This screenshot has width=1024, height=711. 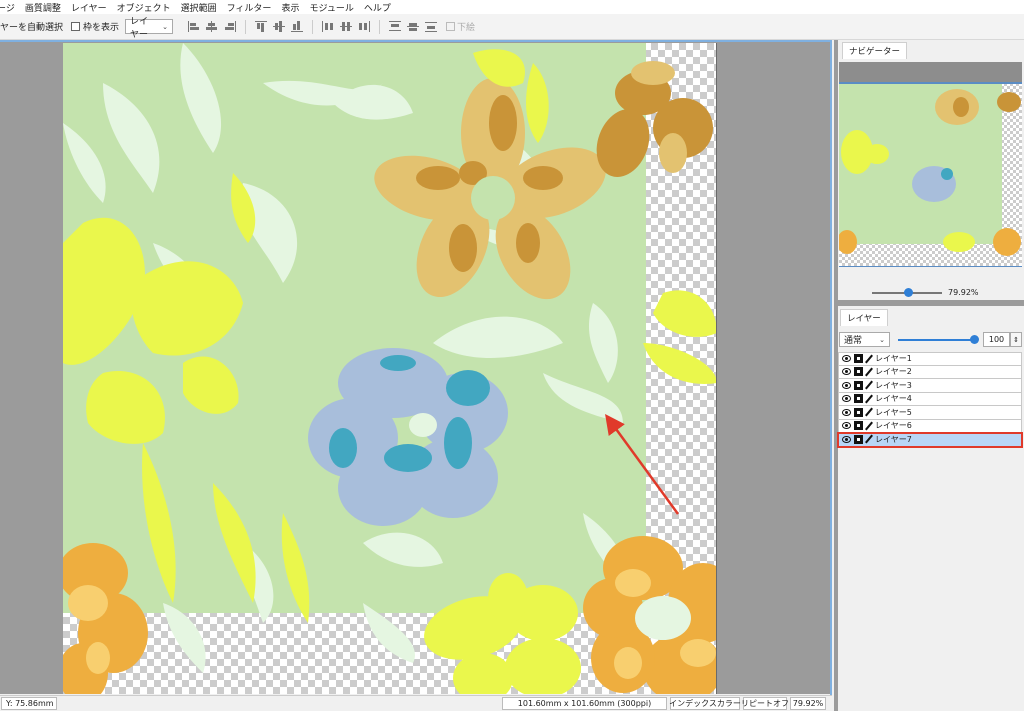 What do you see at coordinates (512, 27) in the screenshot?
I see `toolbar: ヤーを自動選択 枠を表示 レイヤー ⌄ 下絵` at bounding box center [512, 27].